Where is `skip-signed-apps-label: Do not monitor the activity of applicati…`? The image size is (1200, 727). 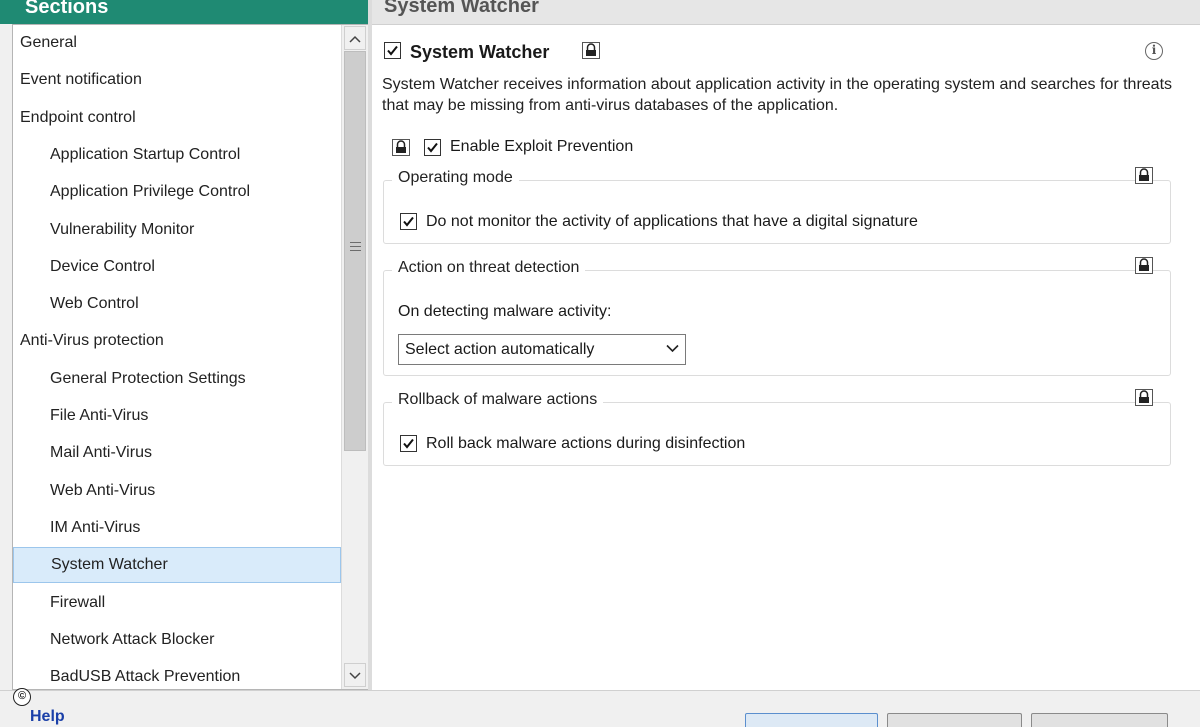 skip-signed-apps-label: Do not monitor the activity of applicati… is located at coordinates (672, 221).